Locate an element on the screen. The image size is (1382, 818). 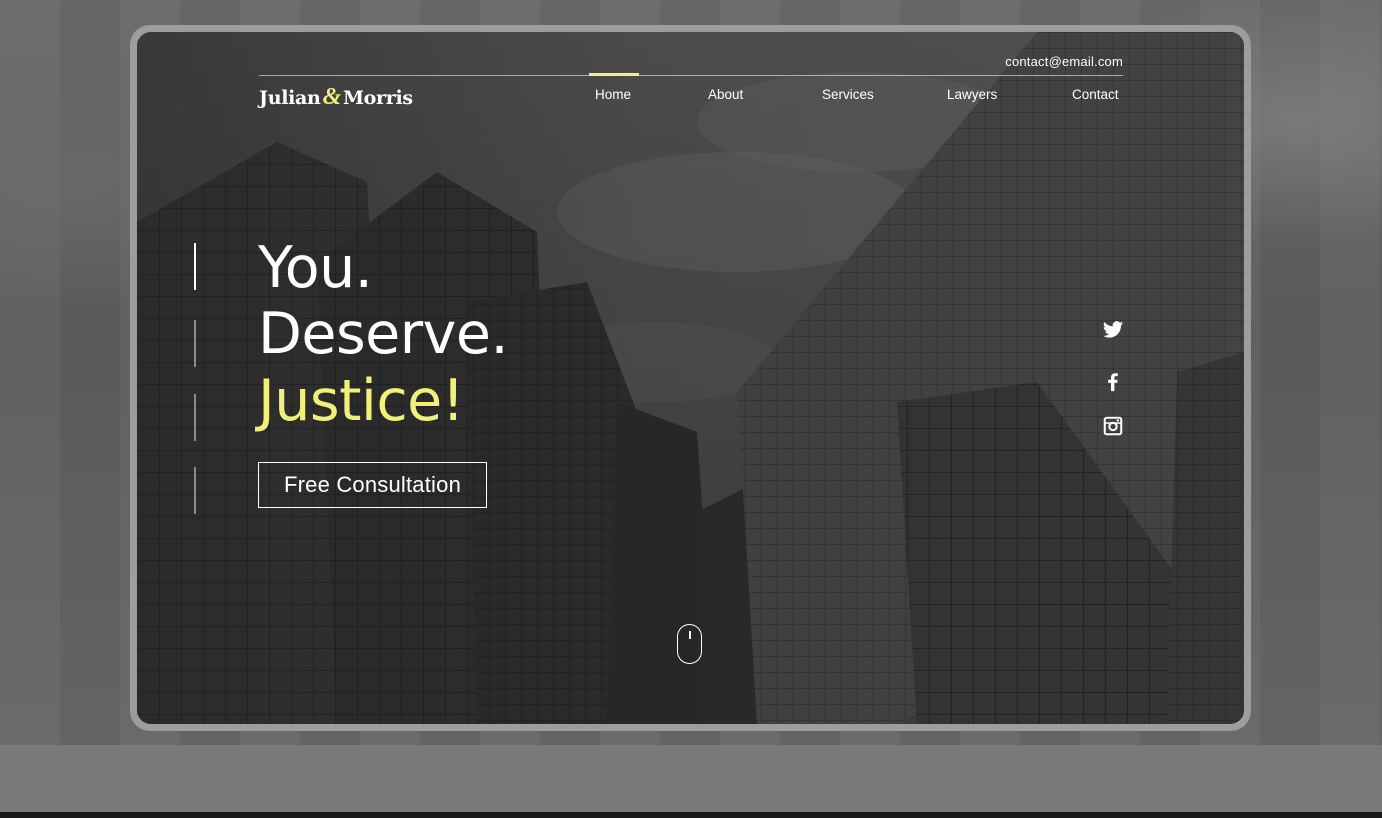
scroll-mouse-icon is located at coordinates (689, 644).